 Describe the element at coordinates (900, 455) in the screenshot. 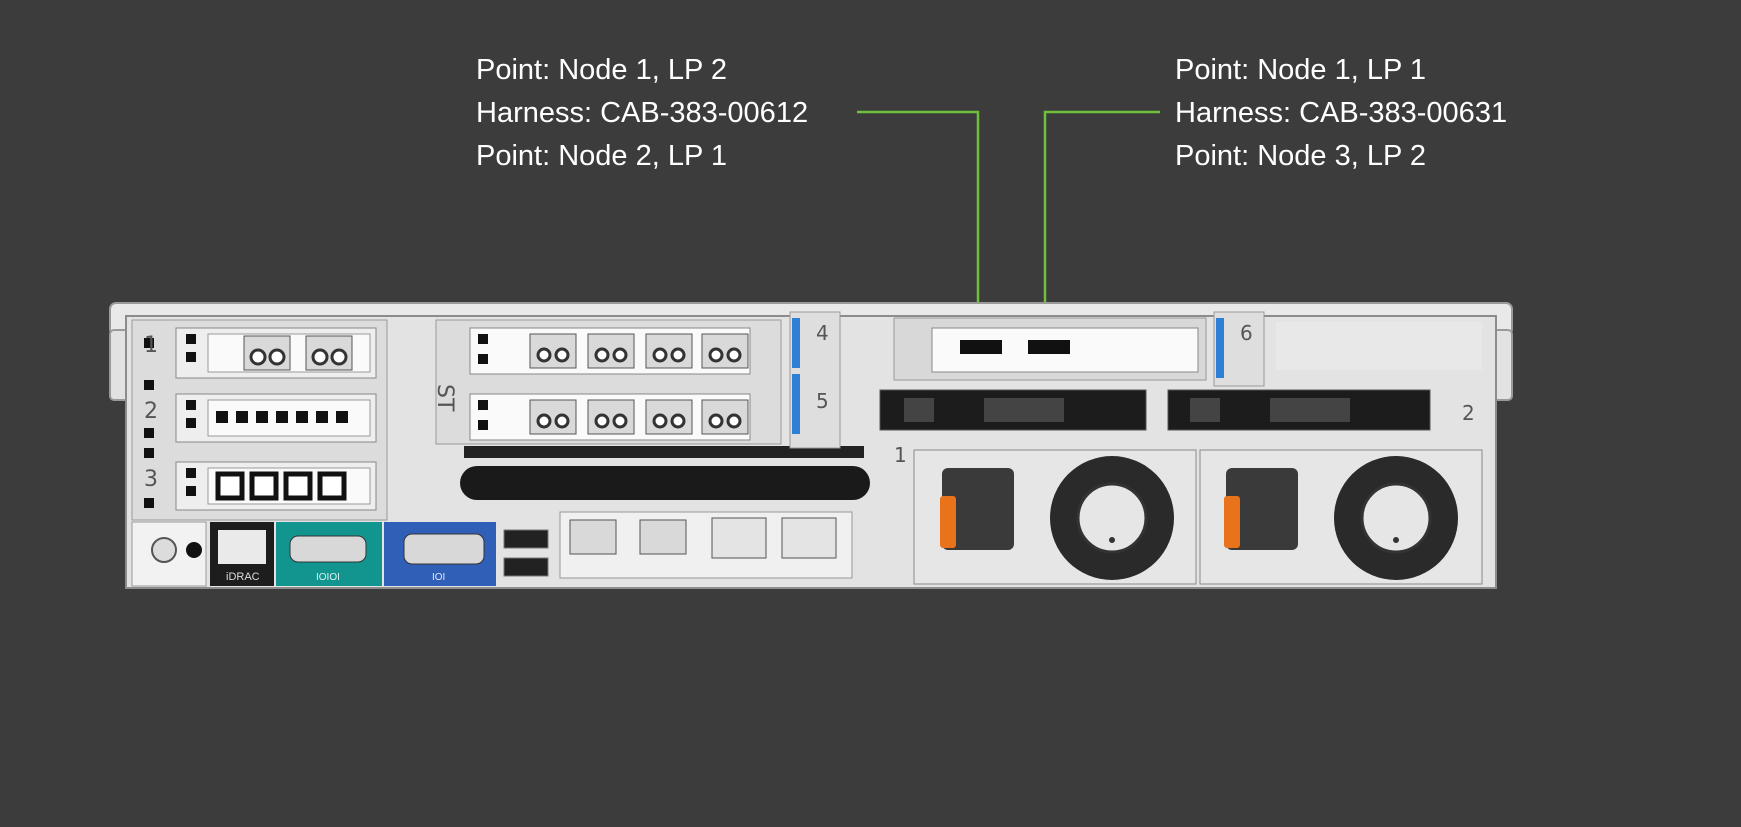

I see `psu-label-1: 1` at that location.